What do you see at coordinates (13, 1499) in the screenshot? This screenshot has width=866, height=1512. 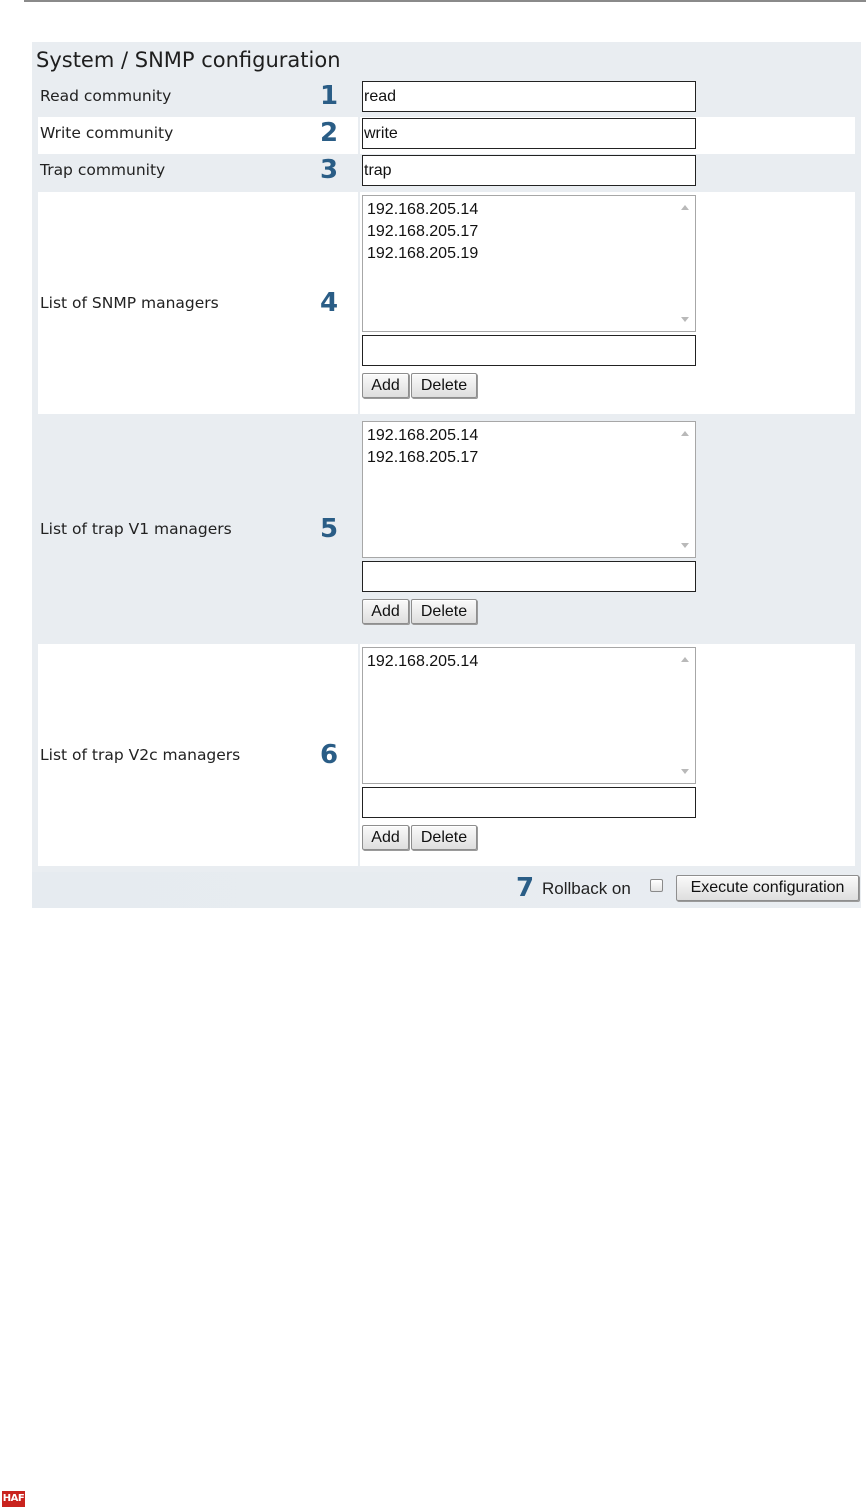 I see `brand-logo: HAF` at bounding box center [13, 1499].